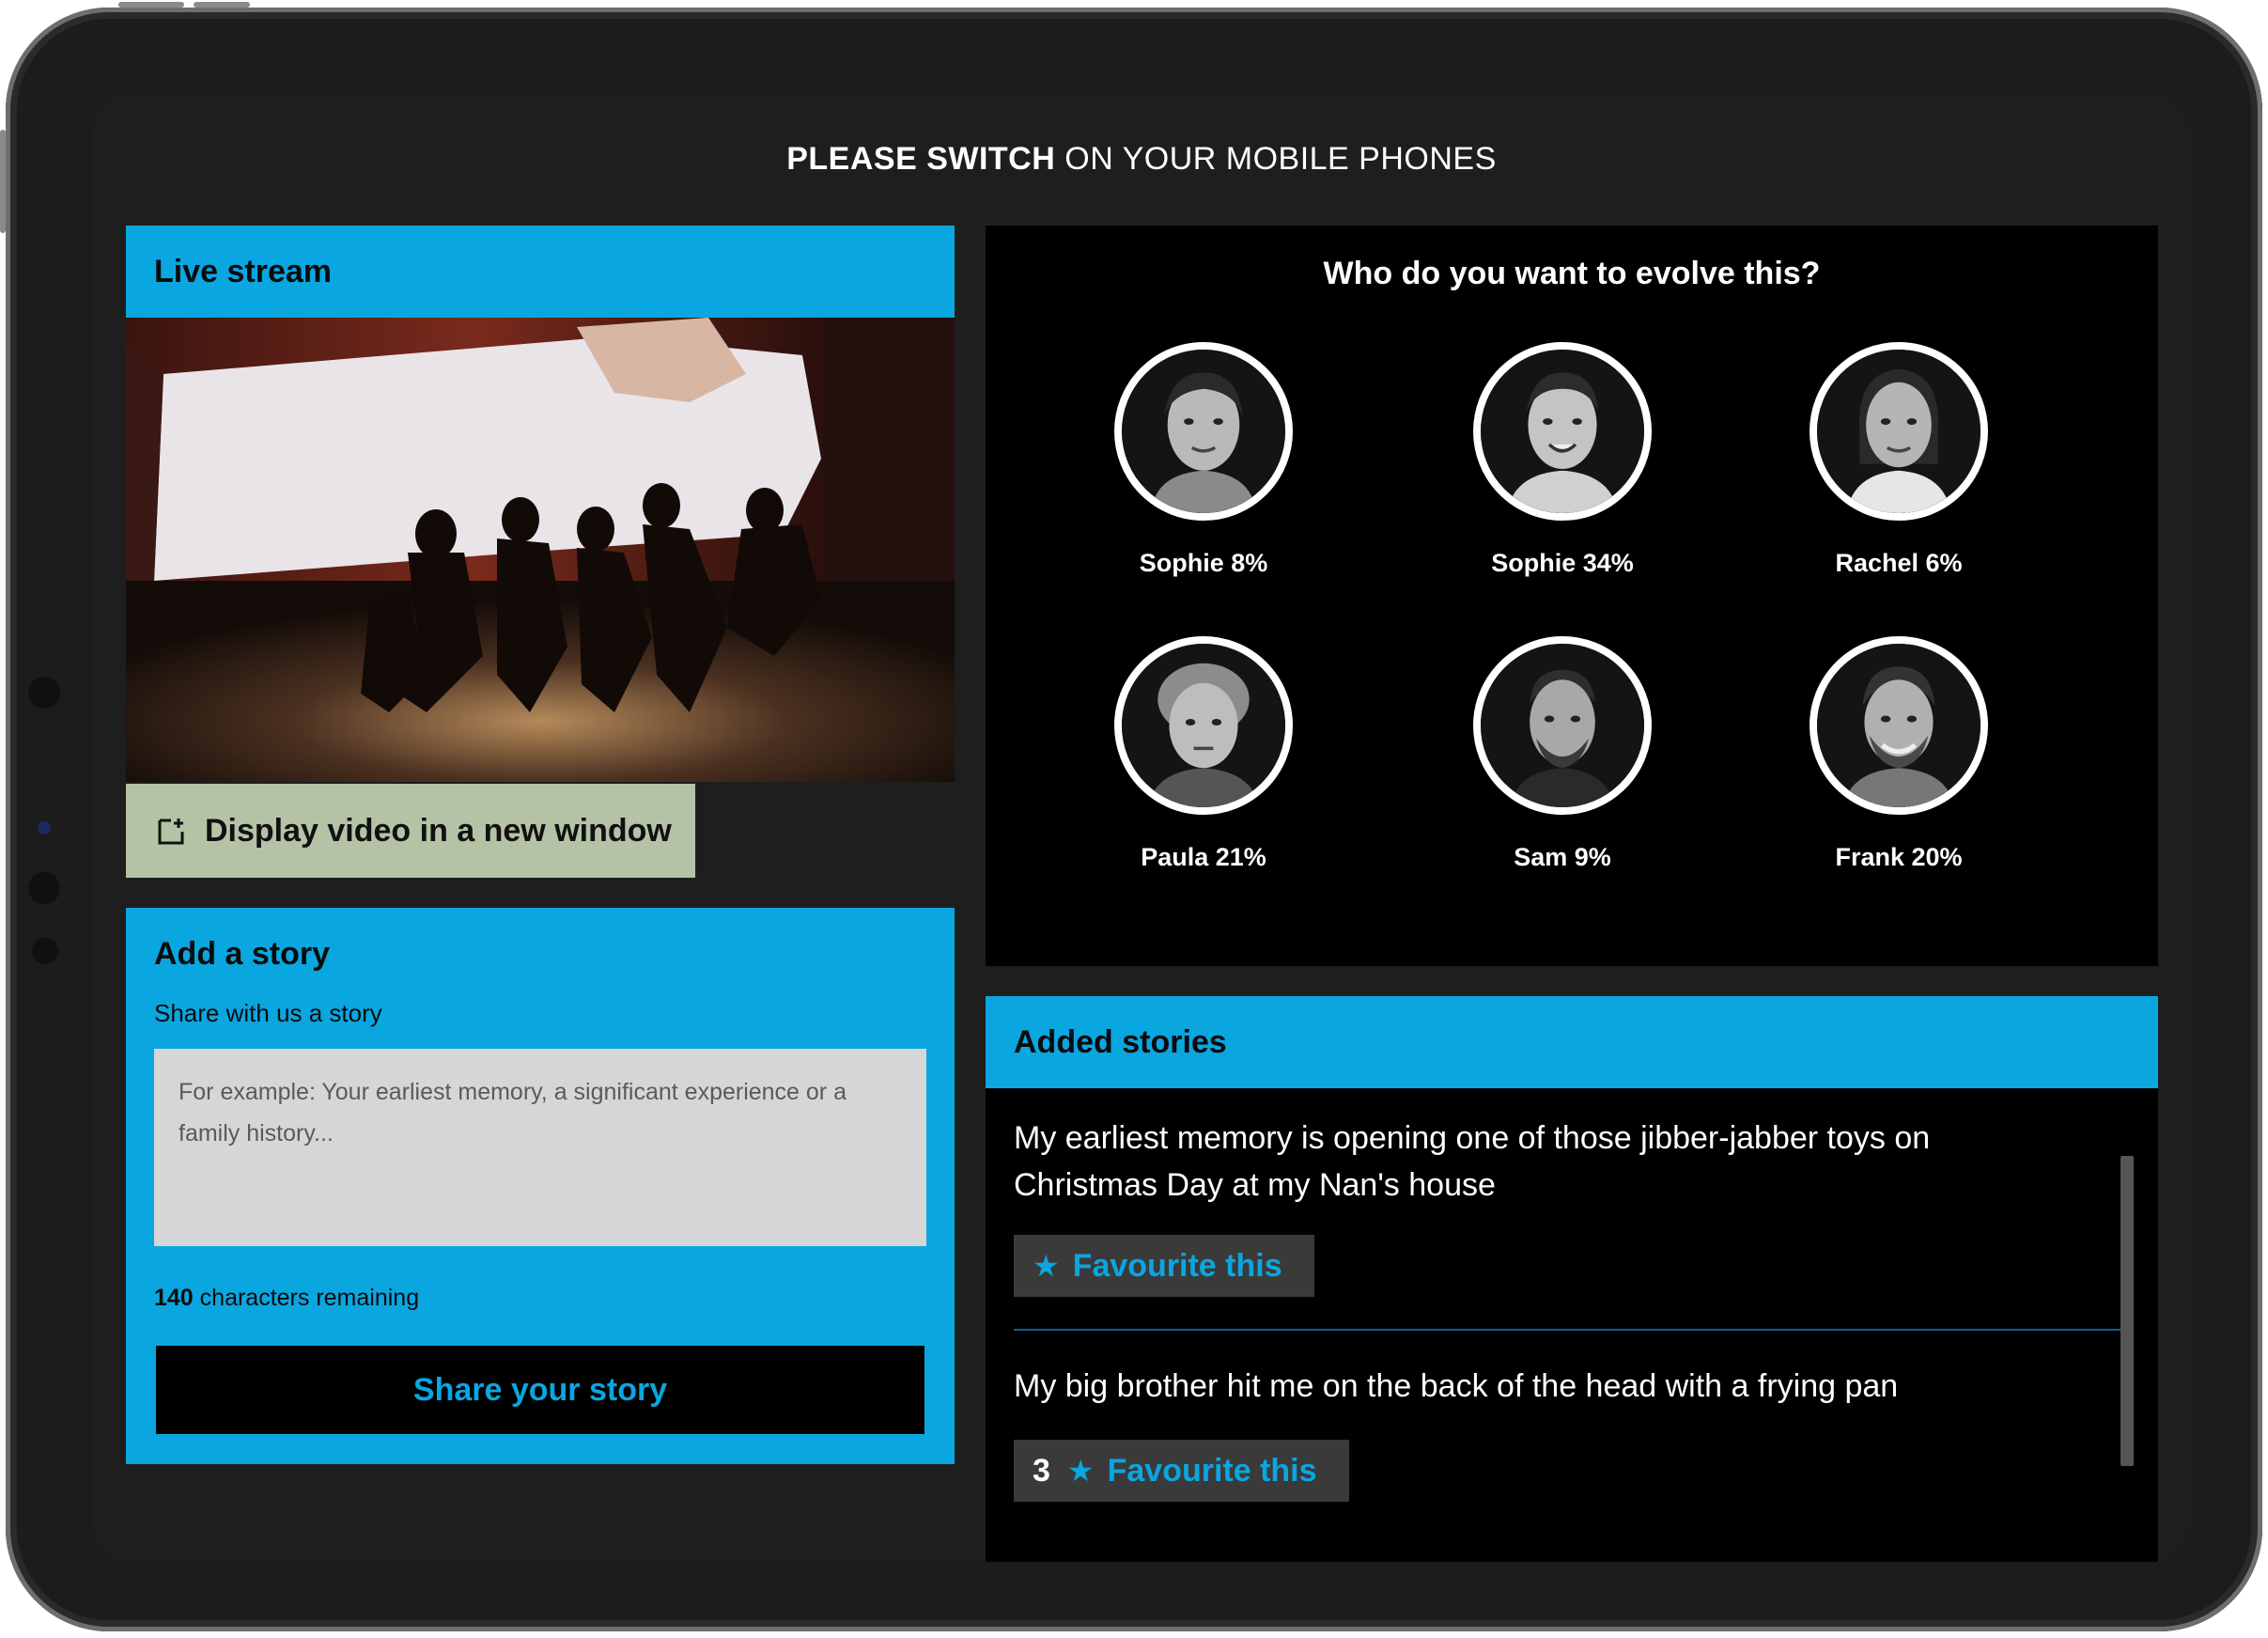 The width and height of the screenshot is (2268, 1638). What do you see at coordinates (3, 181) in the screenshot?
I see `side-button` at bounding box center [3, 181].